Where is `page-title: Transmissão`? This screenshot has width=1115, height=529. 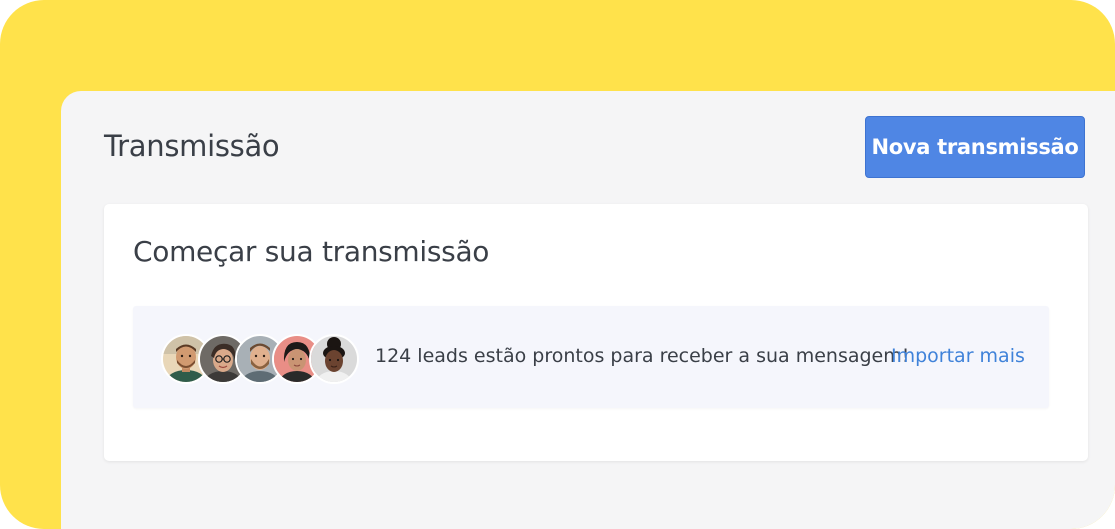 page-title: Transmissão is located at coordinates (192, 146).